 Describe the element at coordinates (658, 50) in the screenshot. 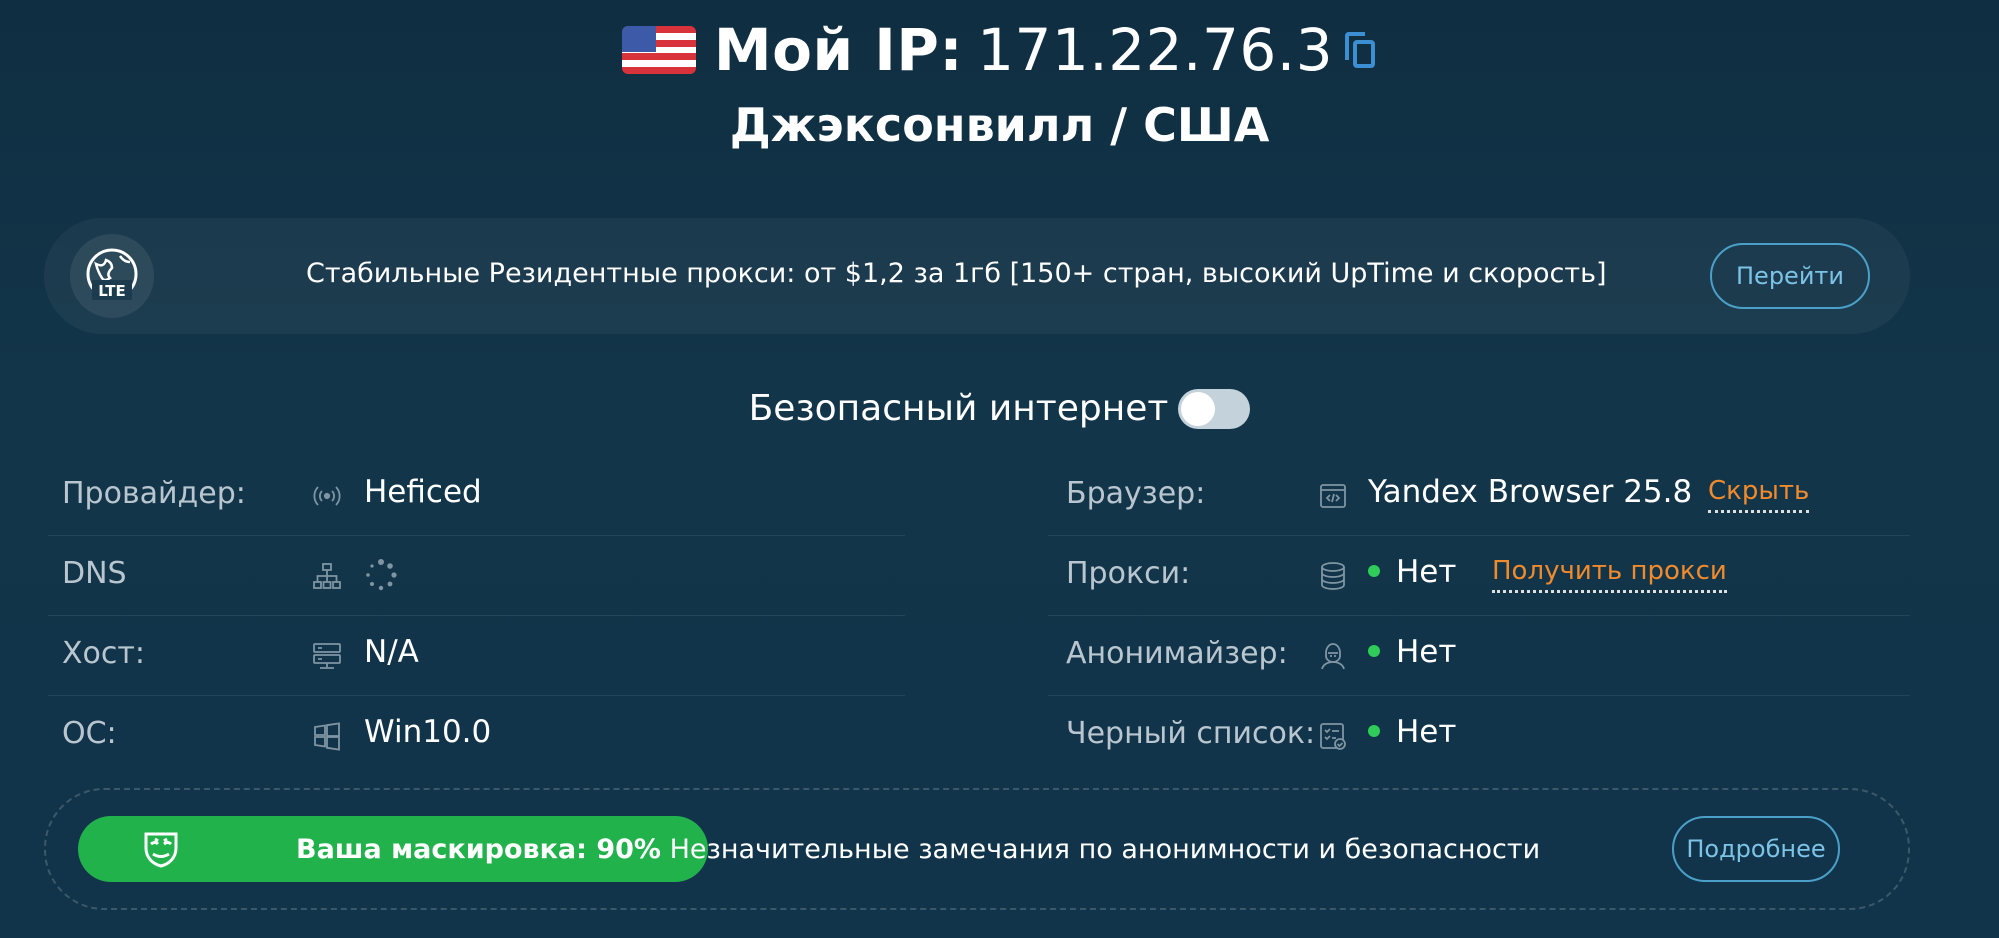

I see `usa-flag-icon` at that location.